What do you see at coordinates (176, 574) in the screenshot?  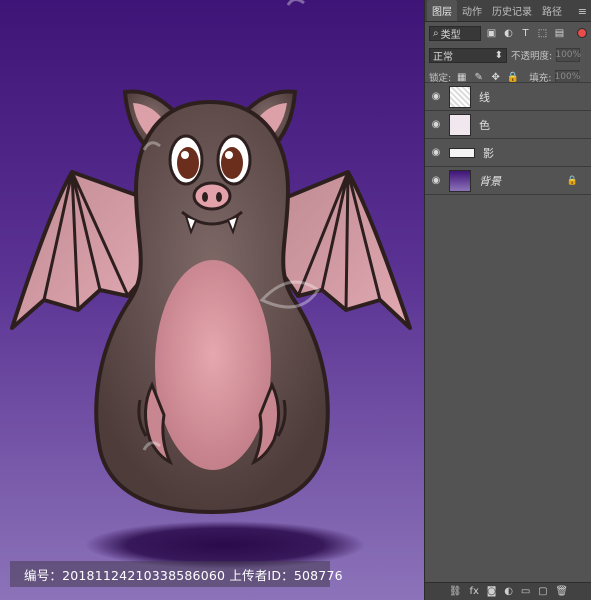 I see `upload-caption: 编号：20181124210338586060 上传者ID：508776` at bounding box center [176, 574].